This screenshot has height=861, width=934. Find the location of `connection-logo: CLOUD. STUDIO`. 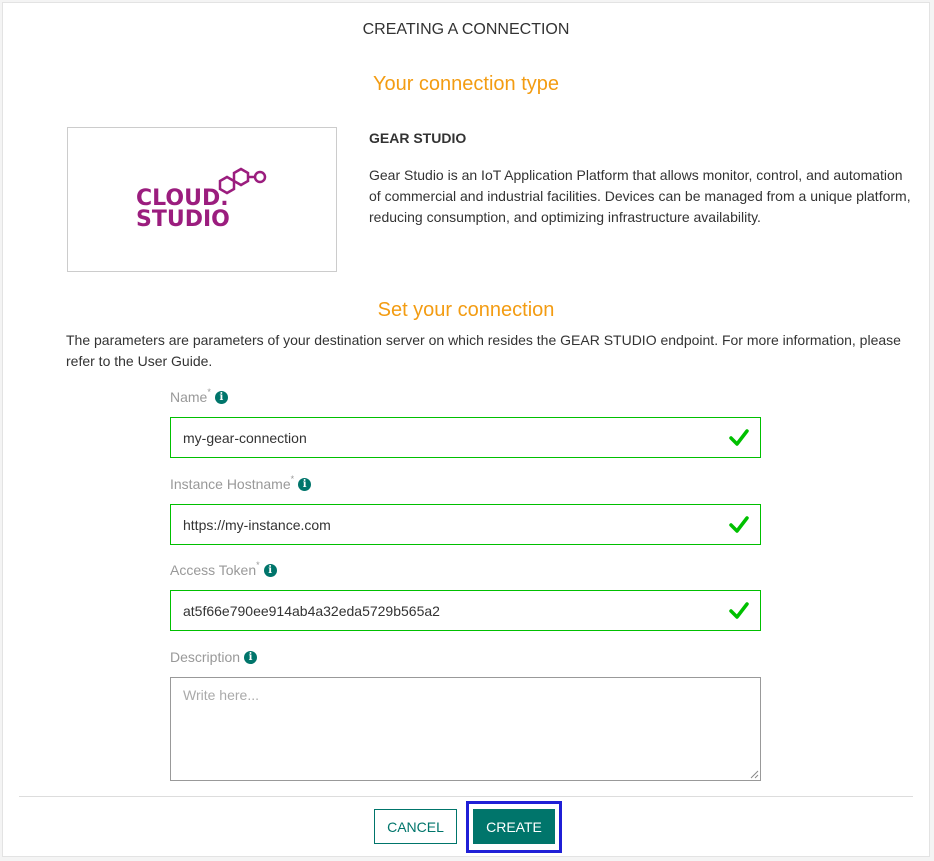

connection-logo: CLOUD. STUDIO is located at coordinates (202, 199).